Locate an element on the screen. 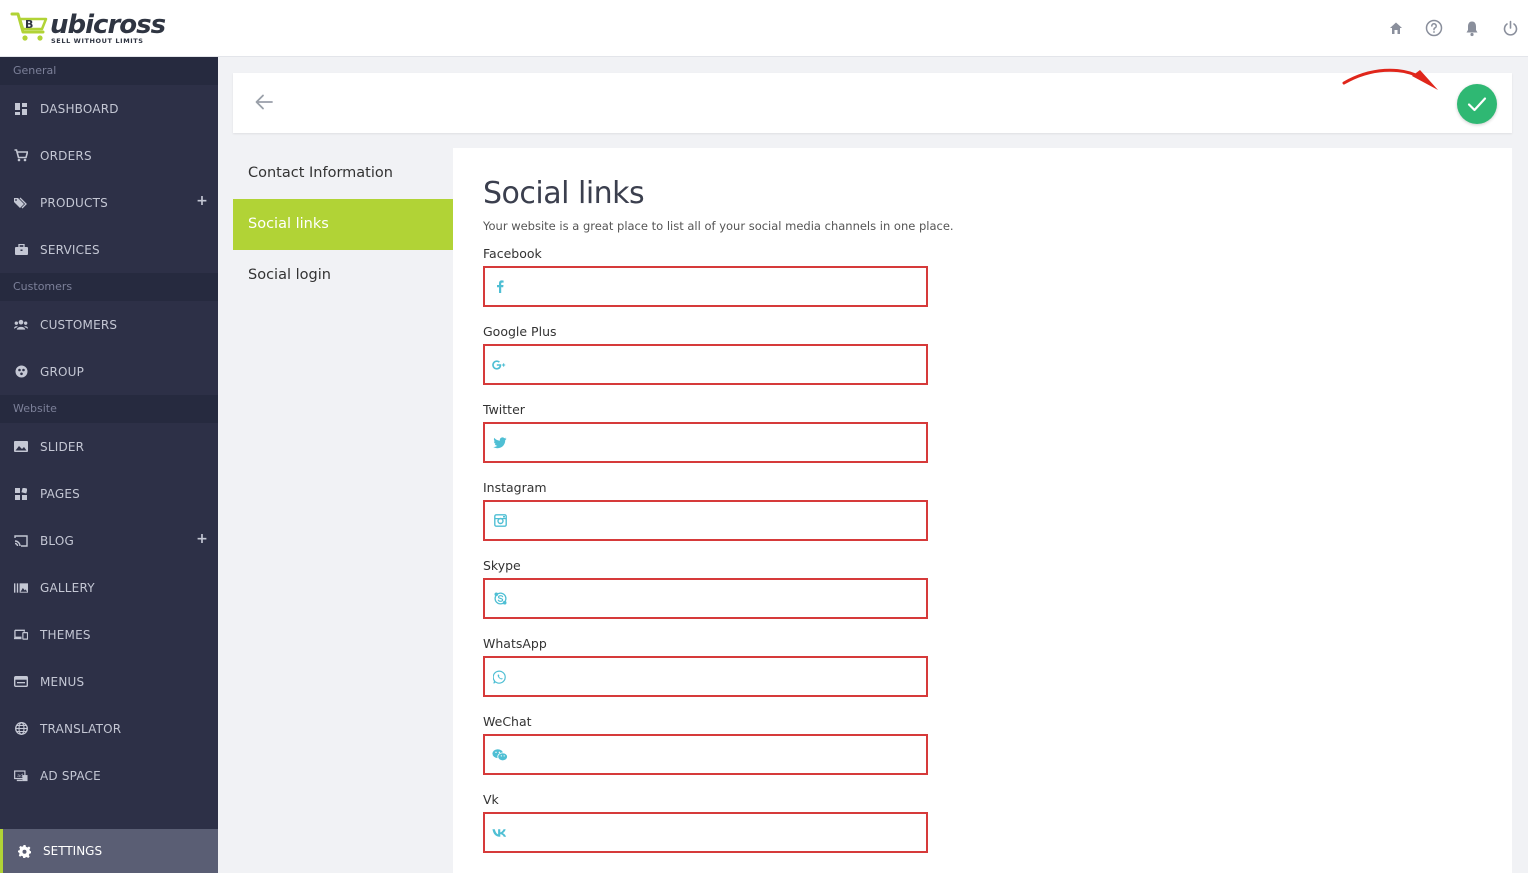  skype-icon is located at coordinates (500, 599).